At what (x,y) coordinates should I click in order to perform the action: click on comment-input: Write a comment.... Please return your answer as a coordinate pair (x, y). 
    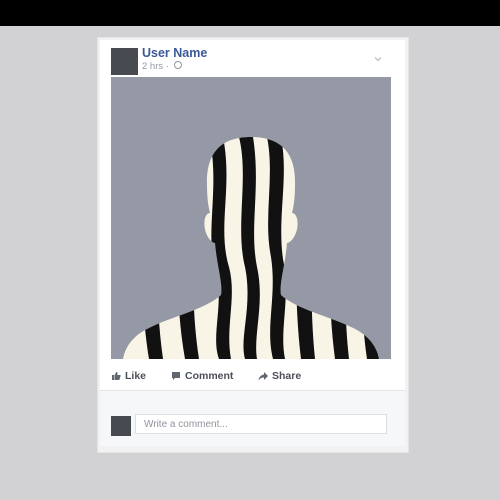
    Looking at the image, I should click on (261, 424).